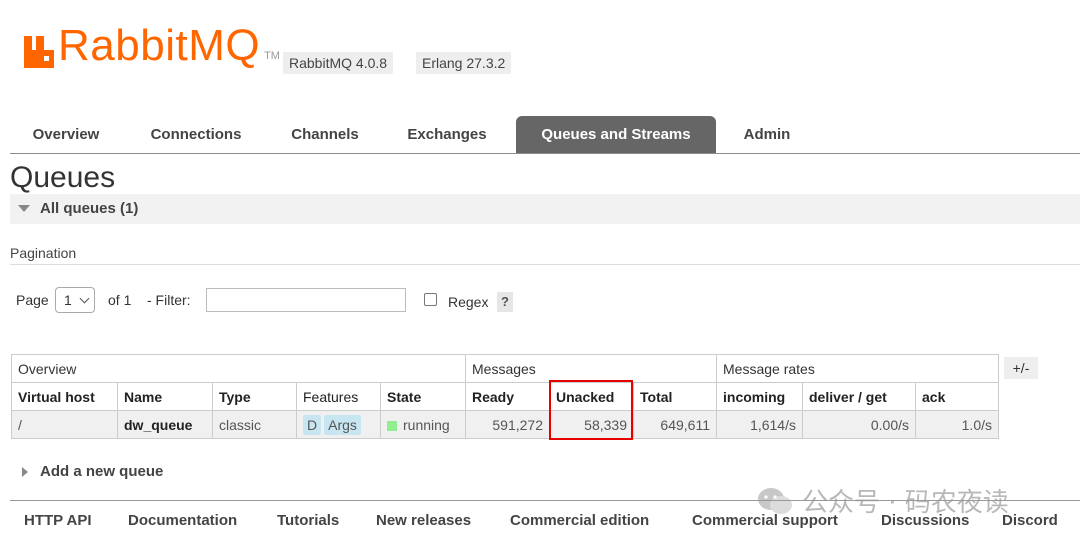 This screenshot has height=542, width=1080. I want to click on feature-durable-badge: D, so click(312, 424).